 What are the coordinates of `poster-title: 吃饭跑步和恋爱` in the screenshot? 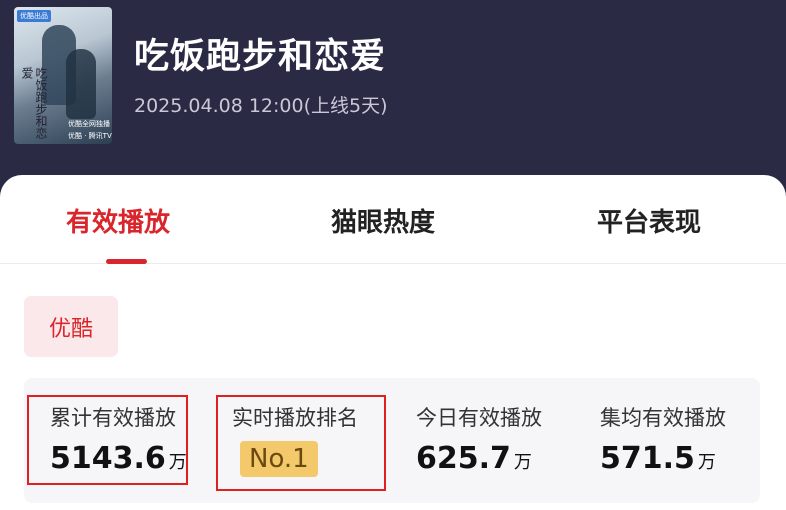 It's located at (34, 103).